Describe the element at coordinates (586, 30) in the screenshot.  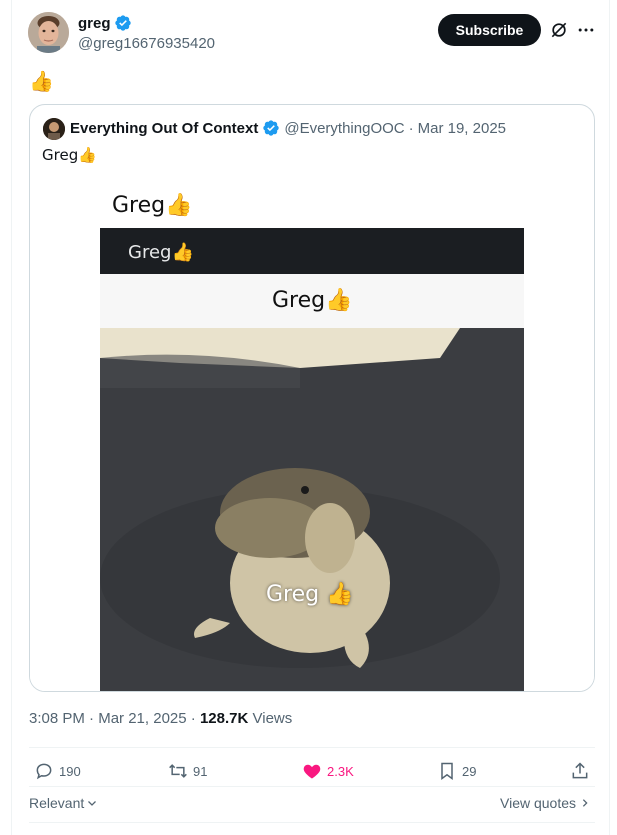
I see `more-icon` at that location.